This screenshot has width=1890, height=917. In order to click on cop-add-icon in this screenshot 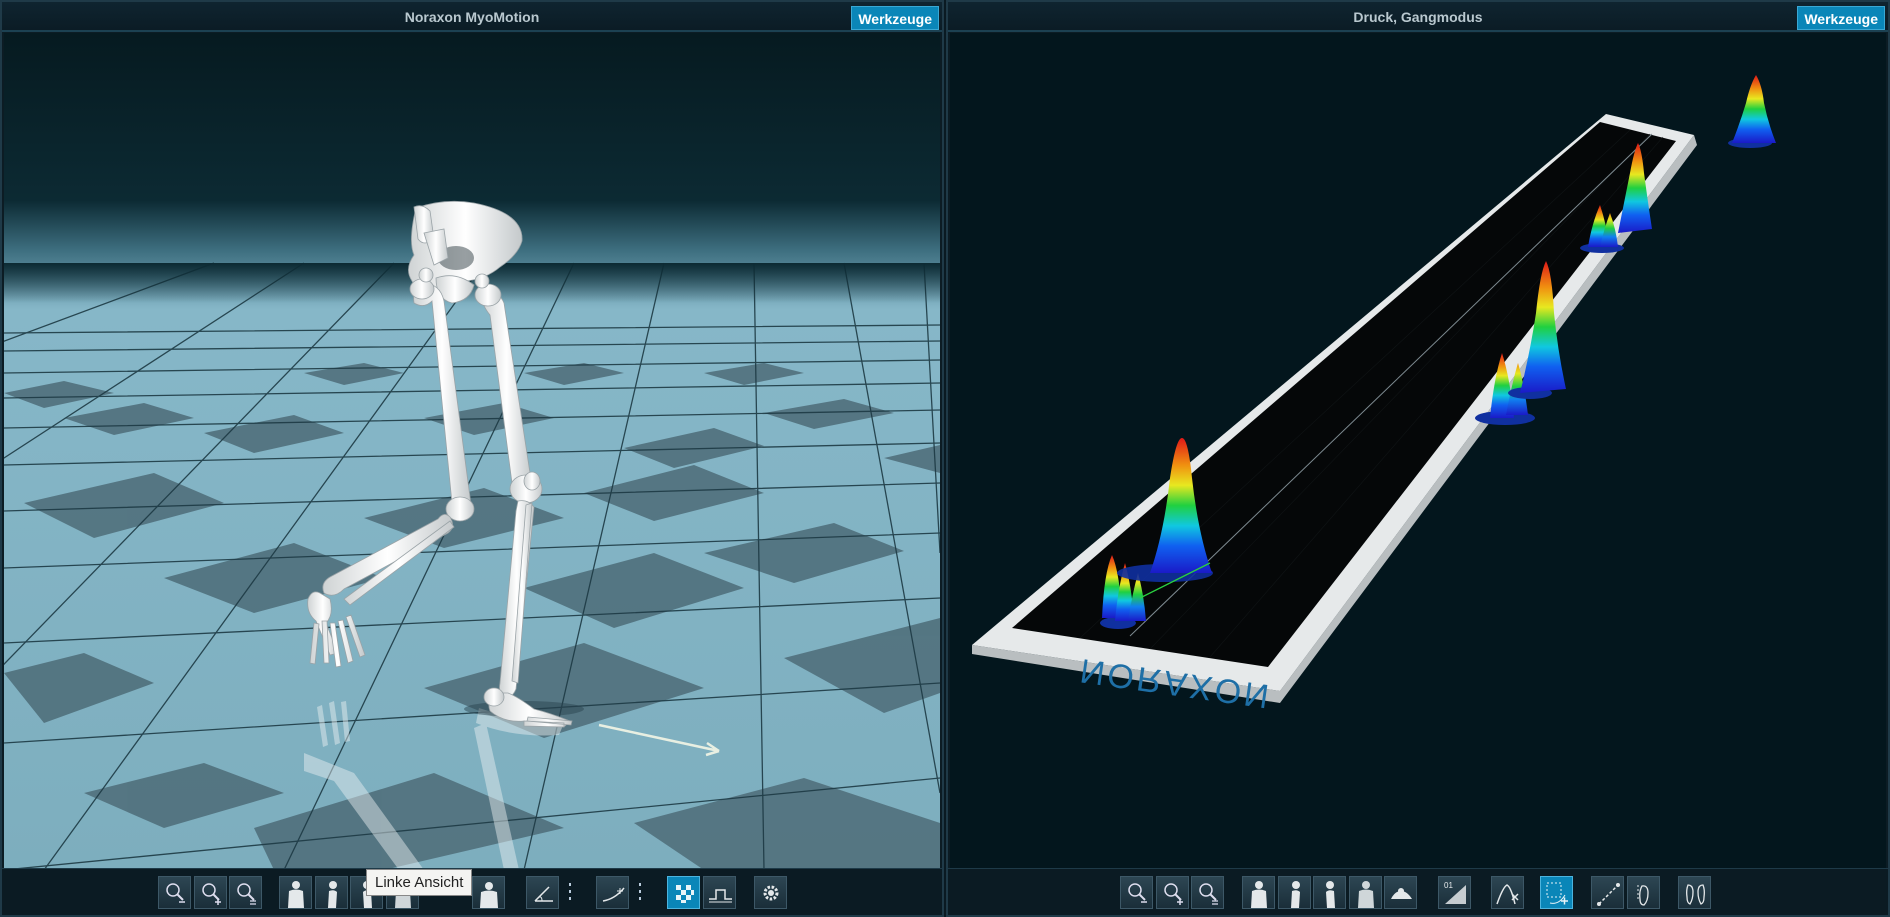, I will do `click(1557, 893)`.